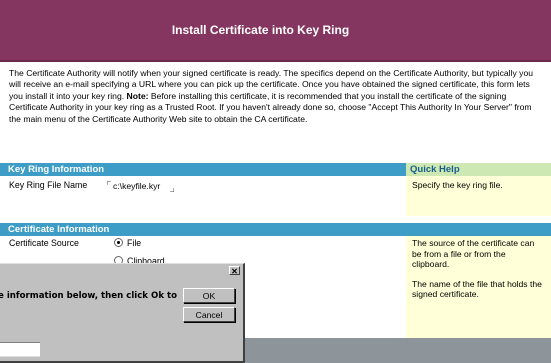 This screenshot has height=363, width=551. Describe the element at coordinates (172, 190) in the screenshot. I see `input-corner-bottomright` at that location.